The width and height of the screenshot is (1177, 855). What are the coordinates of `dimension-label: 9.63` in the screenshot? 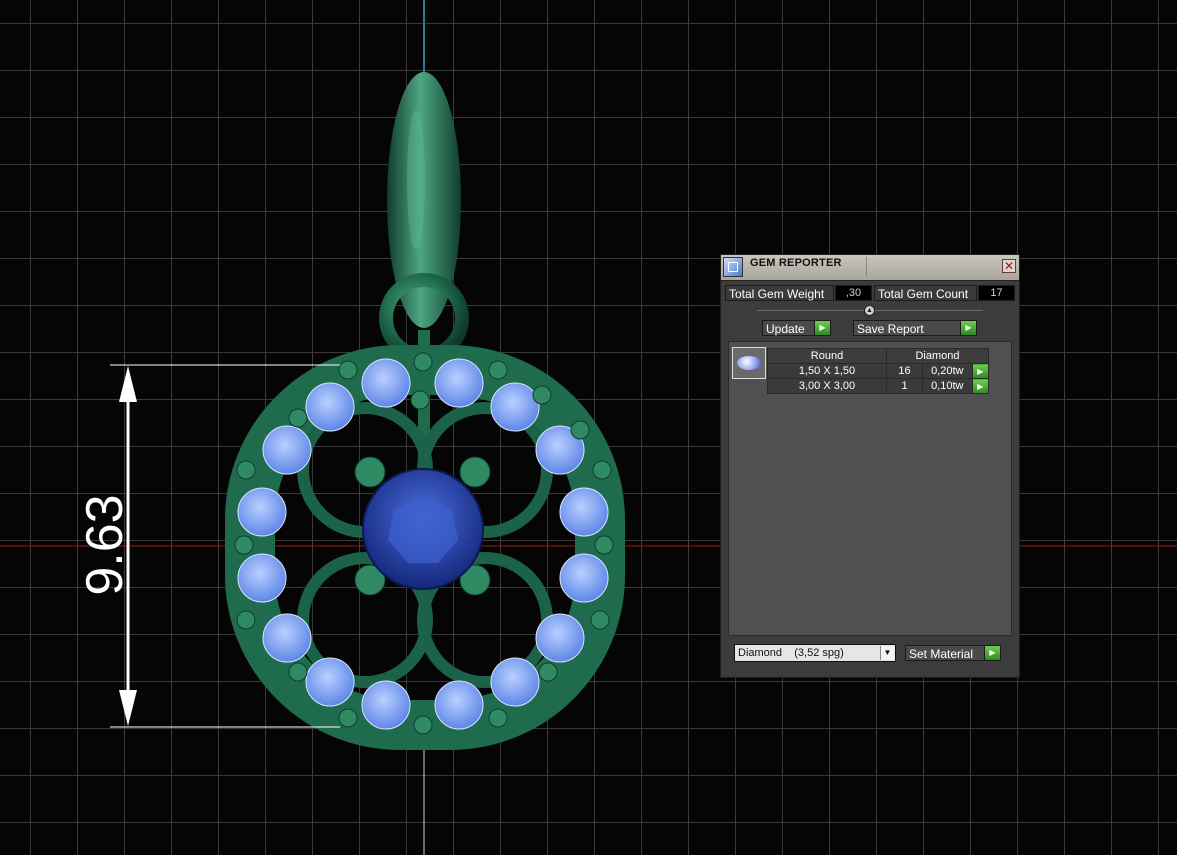 It's located at (105, 544).